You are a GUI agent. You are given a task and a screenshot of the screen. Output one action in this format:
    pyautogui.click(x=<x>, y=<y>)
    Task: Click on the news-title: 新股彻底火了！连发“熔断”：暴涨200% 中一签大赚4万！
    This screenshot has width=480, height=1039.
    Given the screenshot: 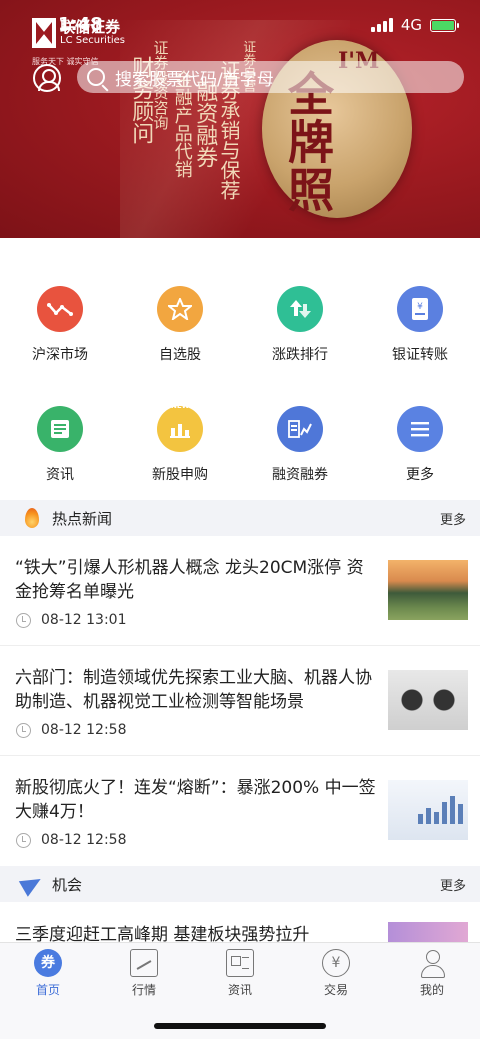 What is the action you would take?
    pyautogui.click(x=195, y=800)
    